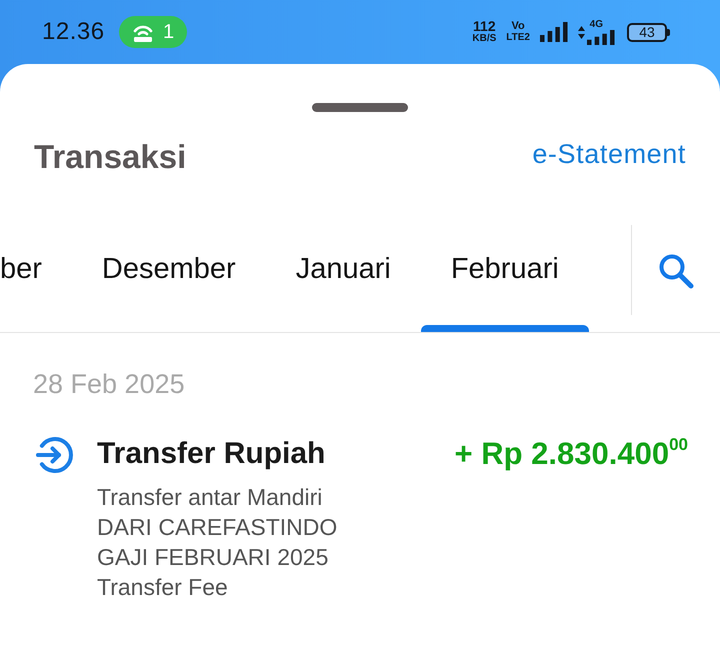  What do you see at coordinates (211, 454) in the screenshot?
I see `transaction-title: Transfer Rupiah` at bounding box center [211, 454].